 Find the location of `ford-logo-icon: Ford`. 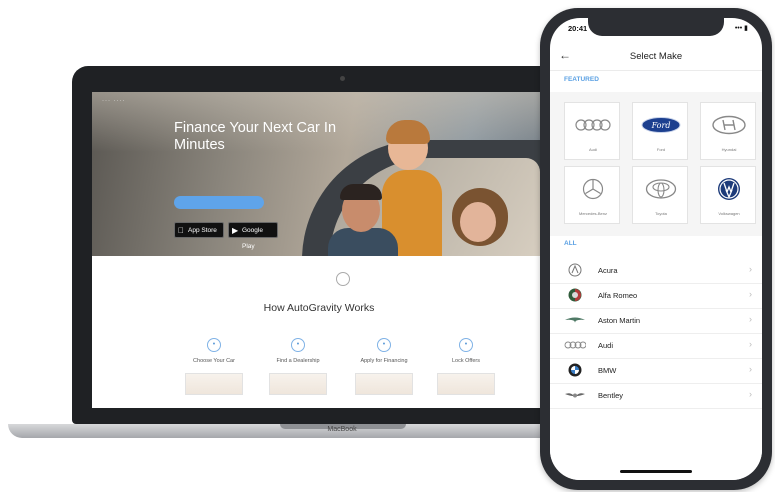

ford-logo-icon: Ford is located at coordinates (661, 125).